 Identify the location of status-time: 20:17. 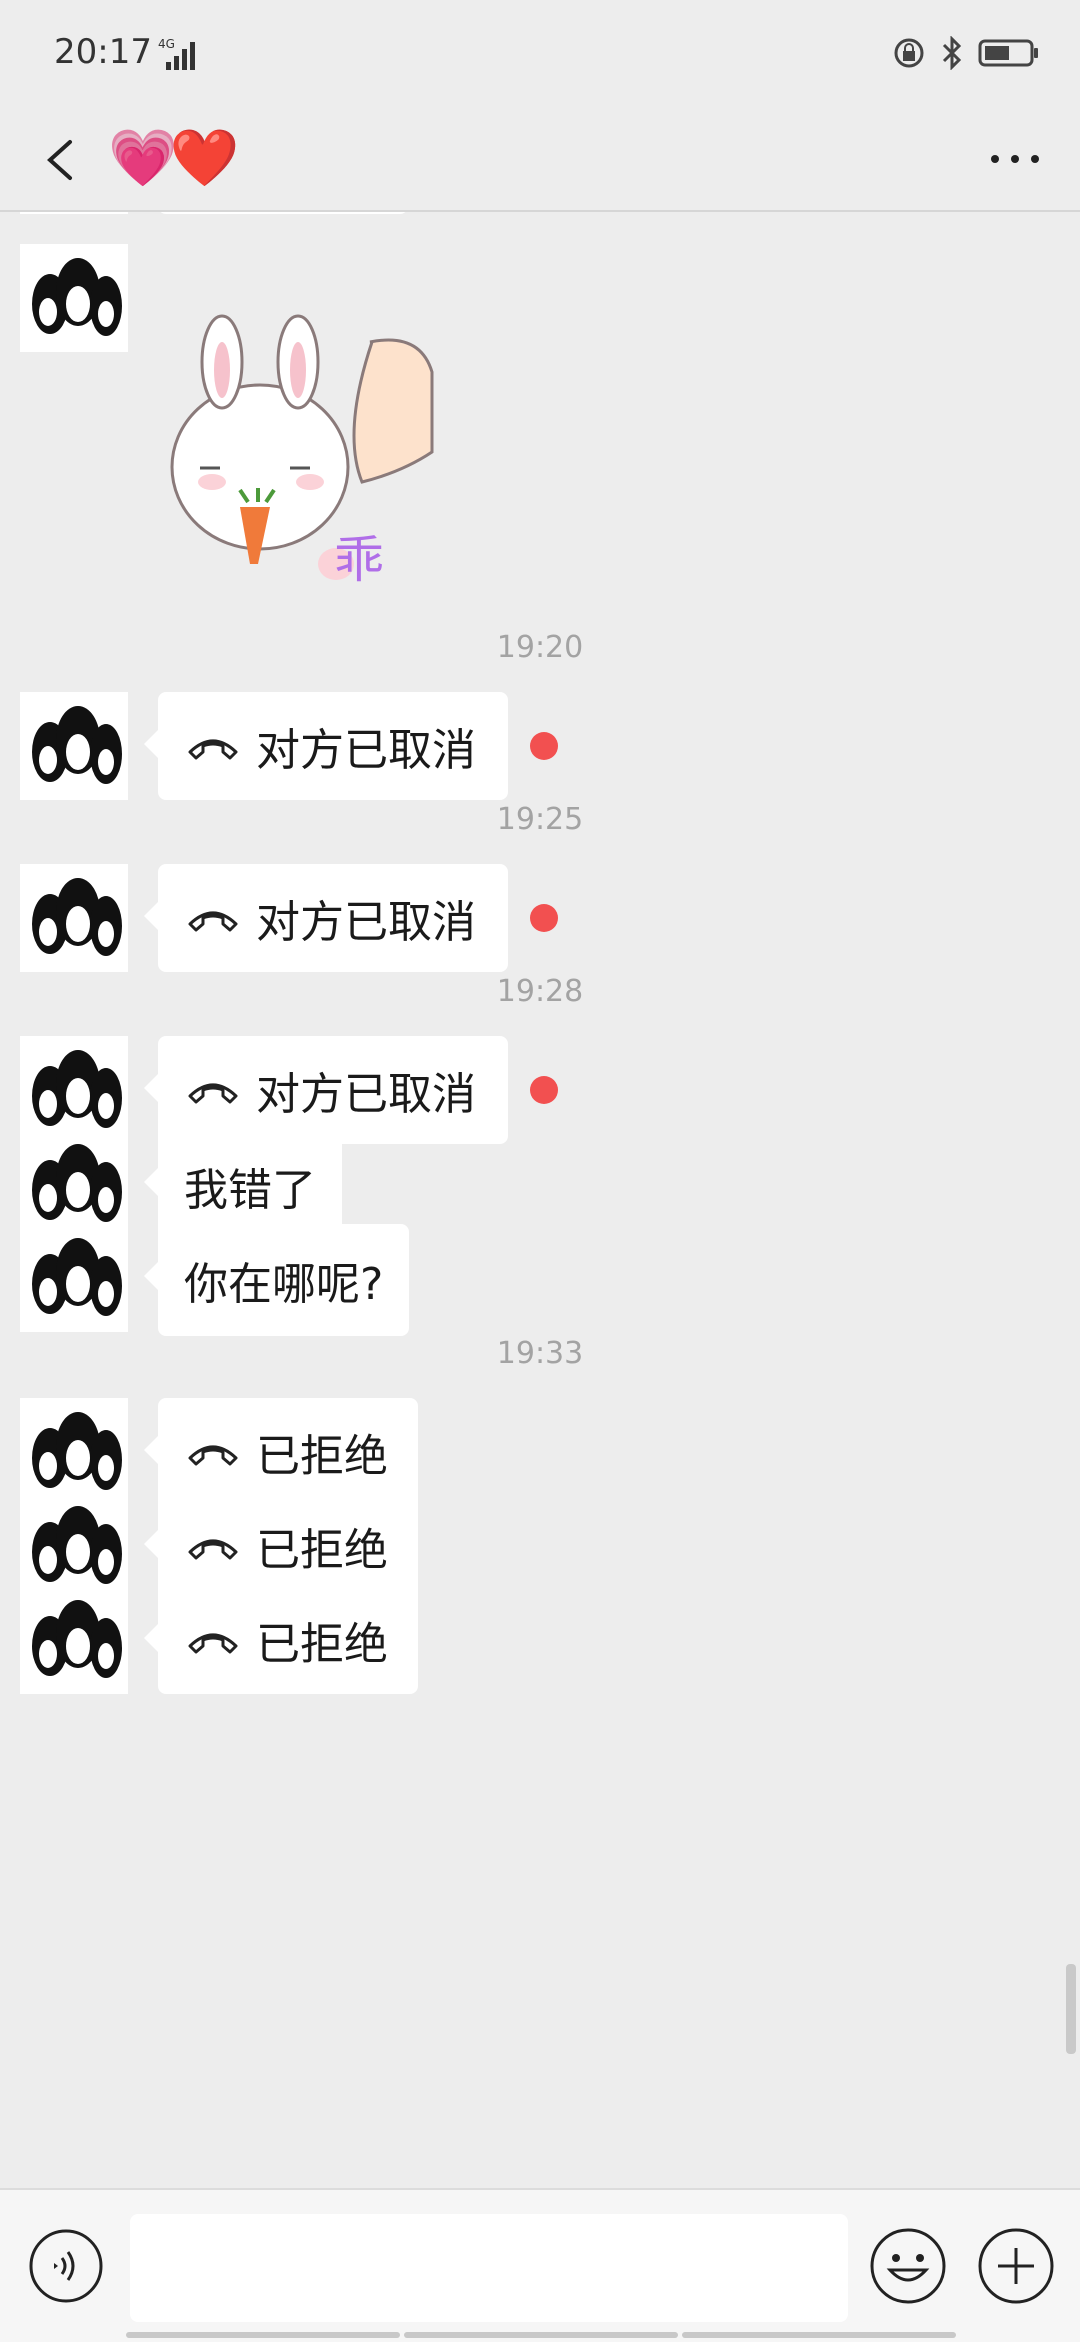
(103, 52).